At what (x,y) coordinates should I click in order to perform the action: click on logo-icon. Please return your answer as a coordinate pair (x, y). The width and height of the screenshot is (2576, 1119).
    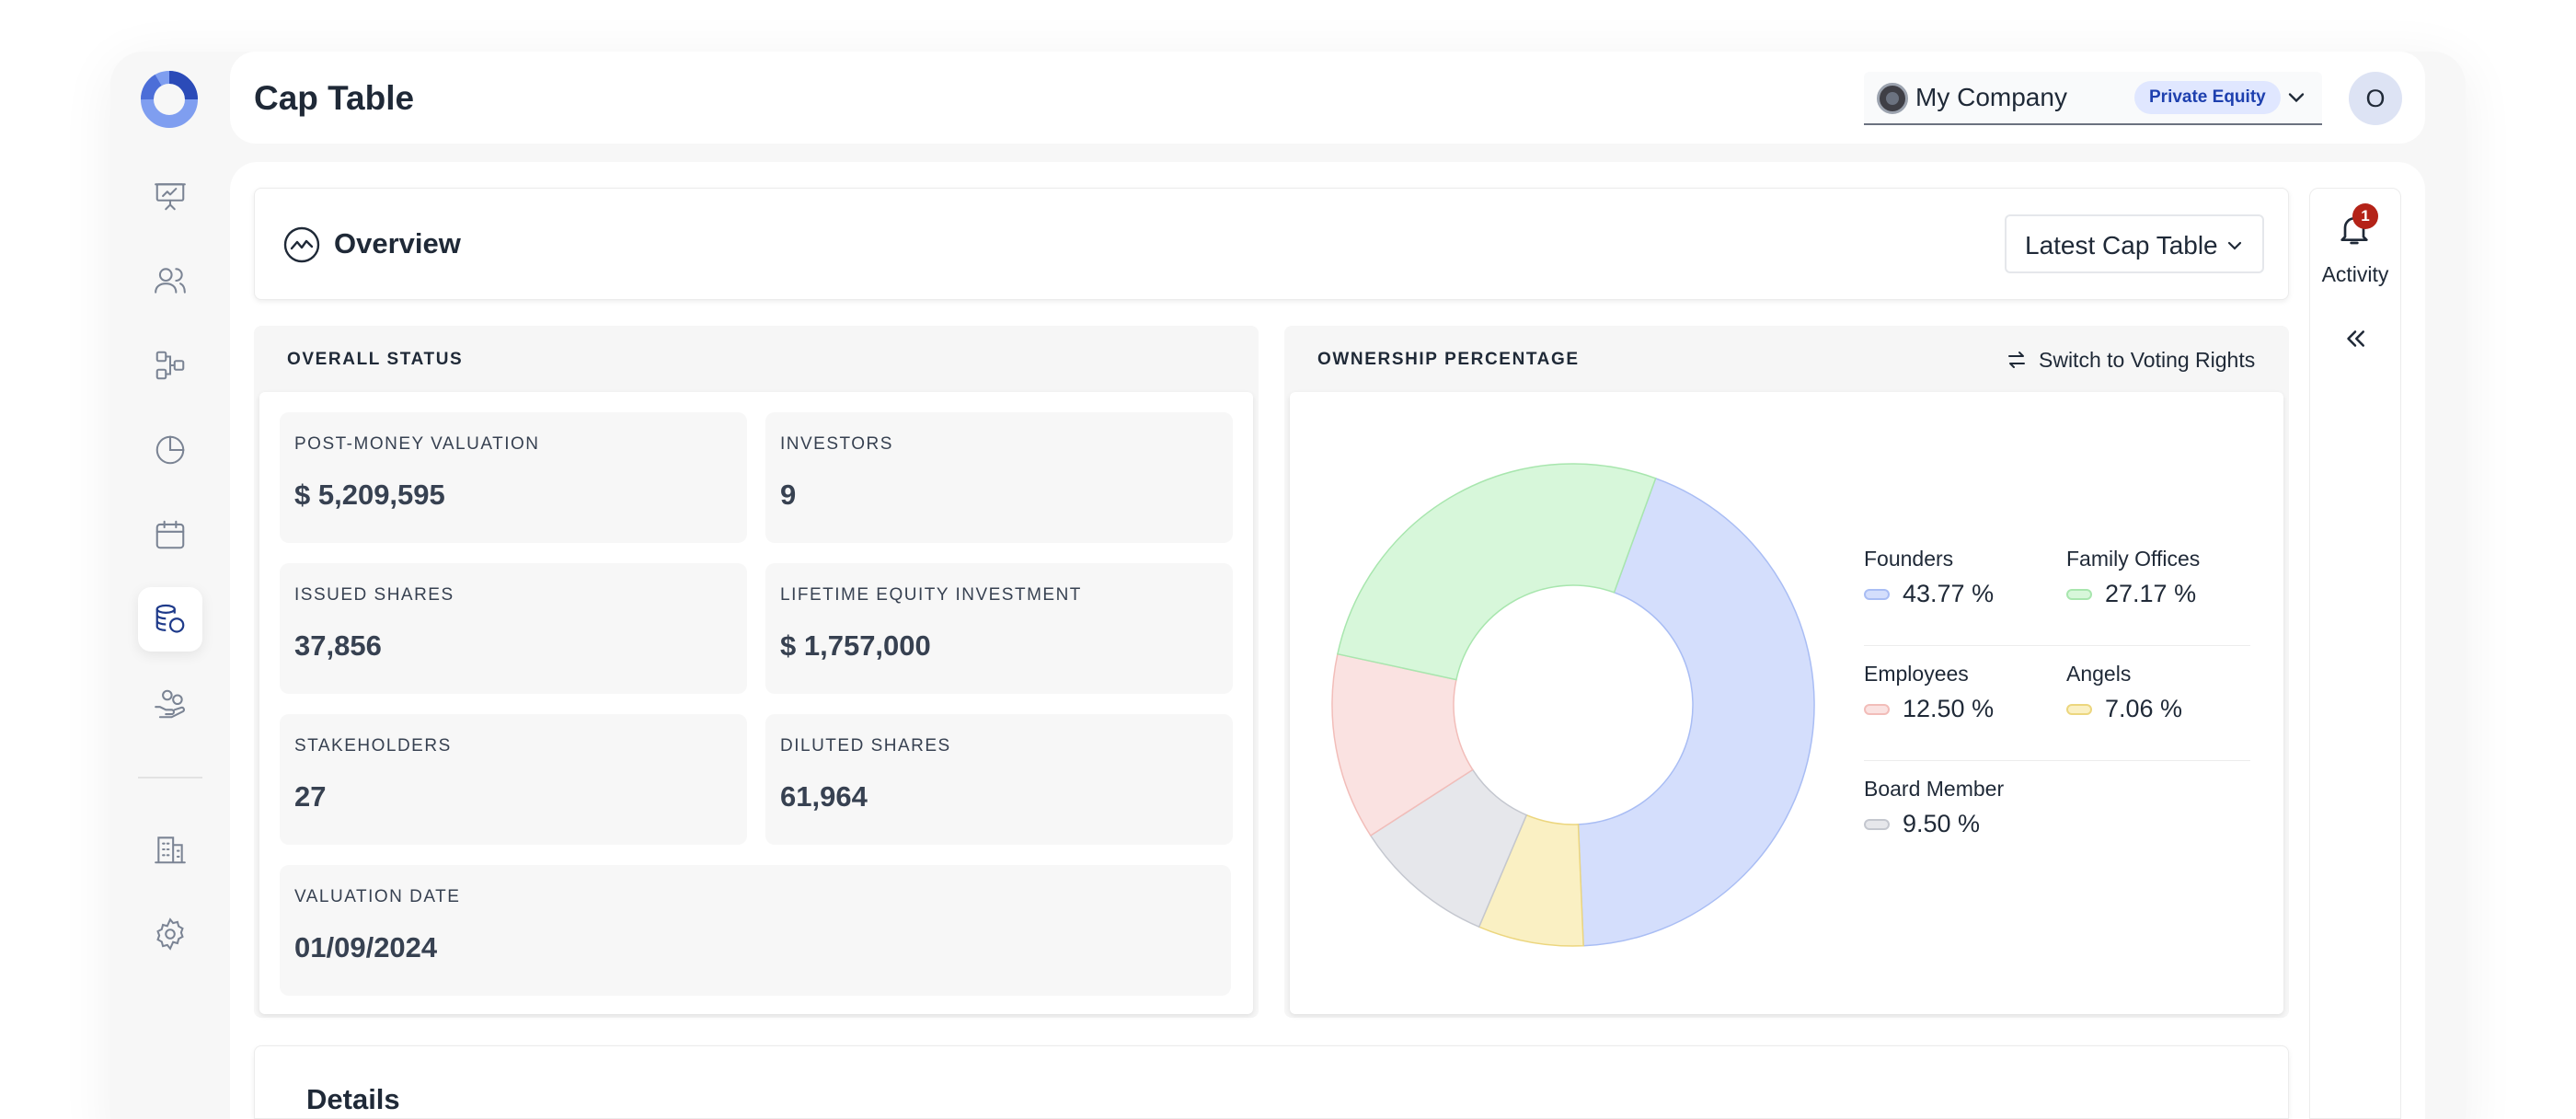
    Looking at the image, I should click on (169, 99).